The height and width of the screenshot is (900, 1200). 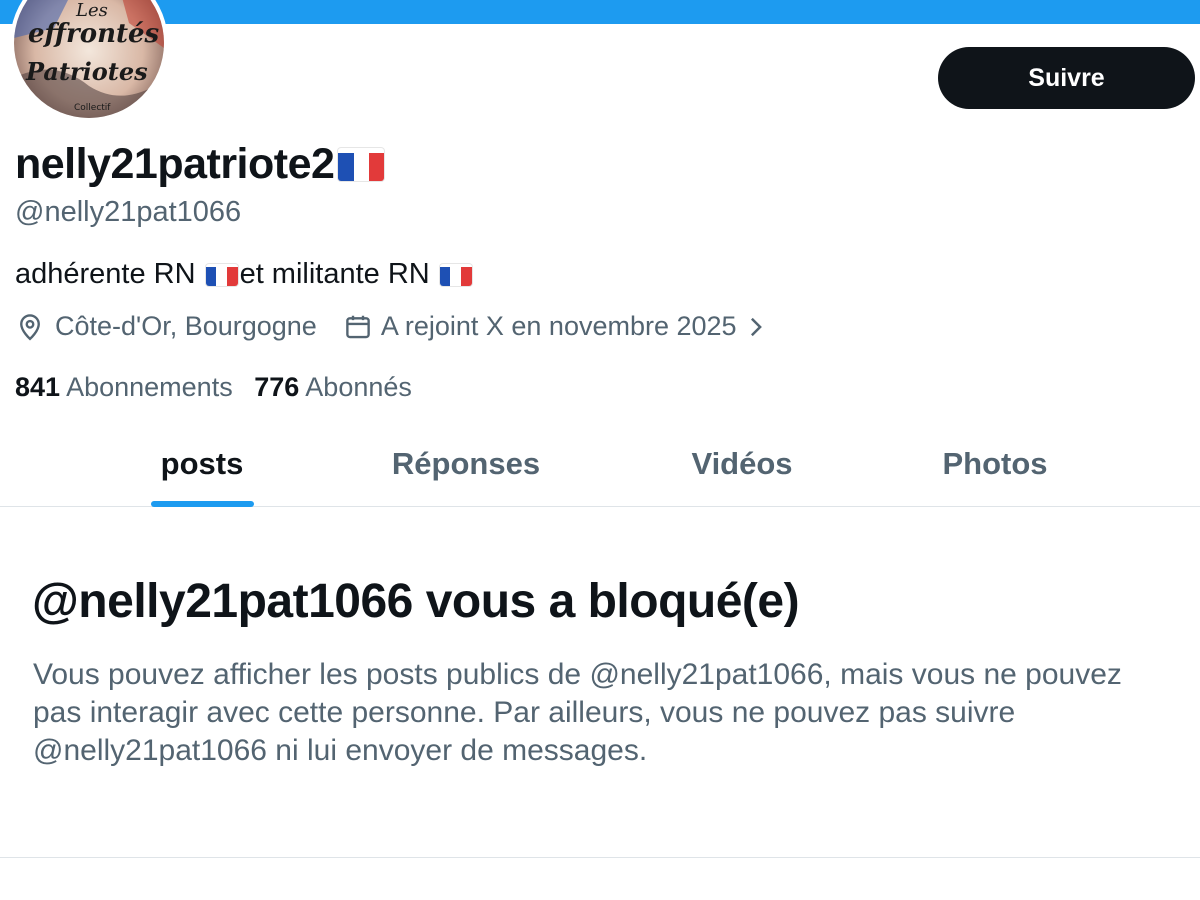 What do you see at coordinates (92, 108) in the screenshot?
I see `avatar-text-line4: Collectif` at bounding box center [92, 108].